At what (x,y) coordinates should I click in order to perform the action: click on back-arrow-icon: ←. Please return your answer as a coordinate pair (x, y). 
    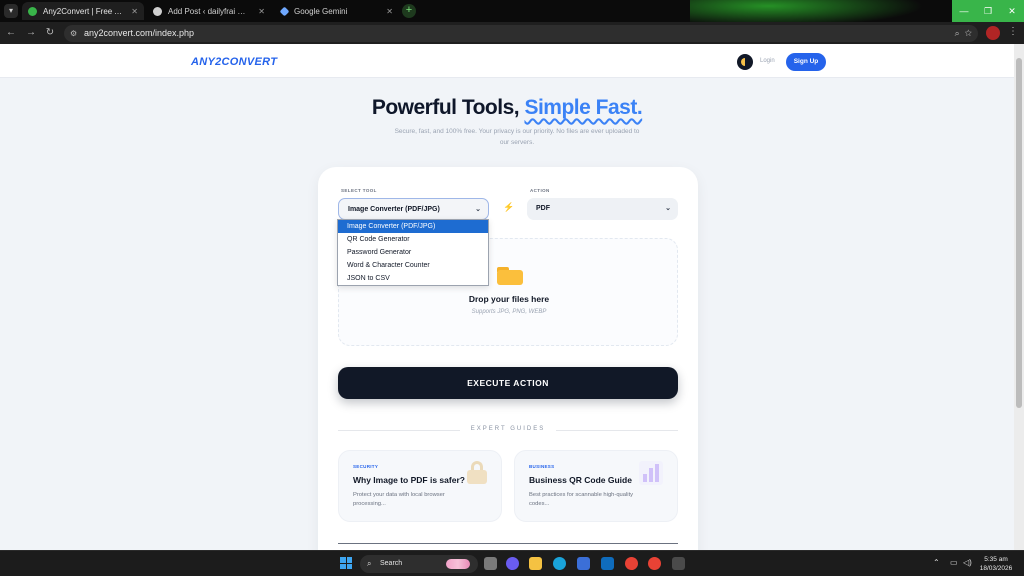
    Looking at the image, I should click on (11, 33).